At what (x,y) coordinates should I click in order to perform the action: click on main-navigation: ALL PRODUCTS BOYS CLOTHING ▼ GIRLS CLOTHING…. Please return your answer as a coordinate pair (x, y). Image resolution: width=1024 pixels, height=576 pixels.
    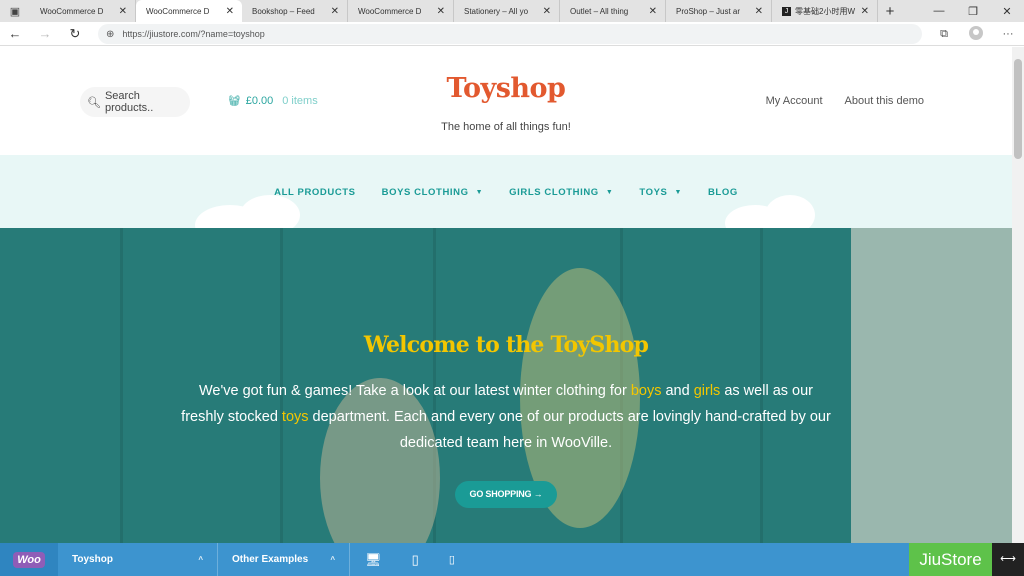
    Looking at the image, I should click on (506, 192).